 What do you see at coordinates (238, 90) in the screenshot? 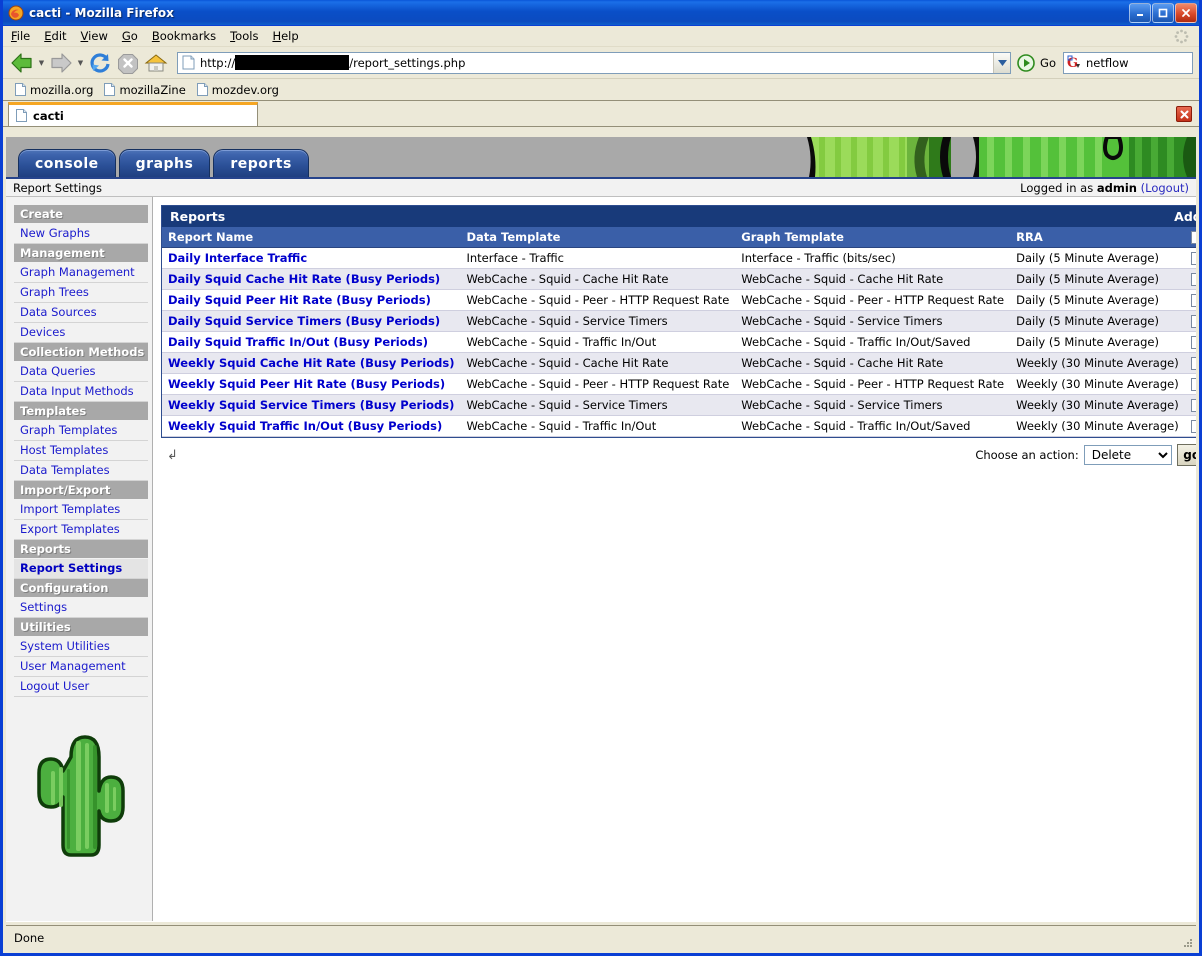
I see `bookmark-mozdev-org: mozdev.org` at bounding box center [238, 90].